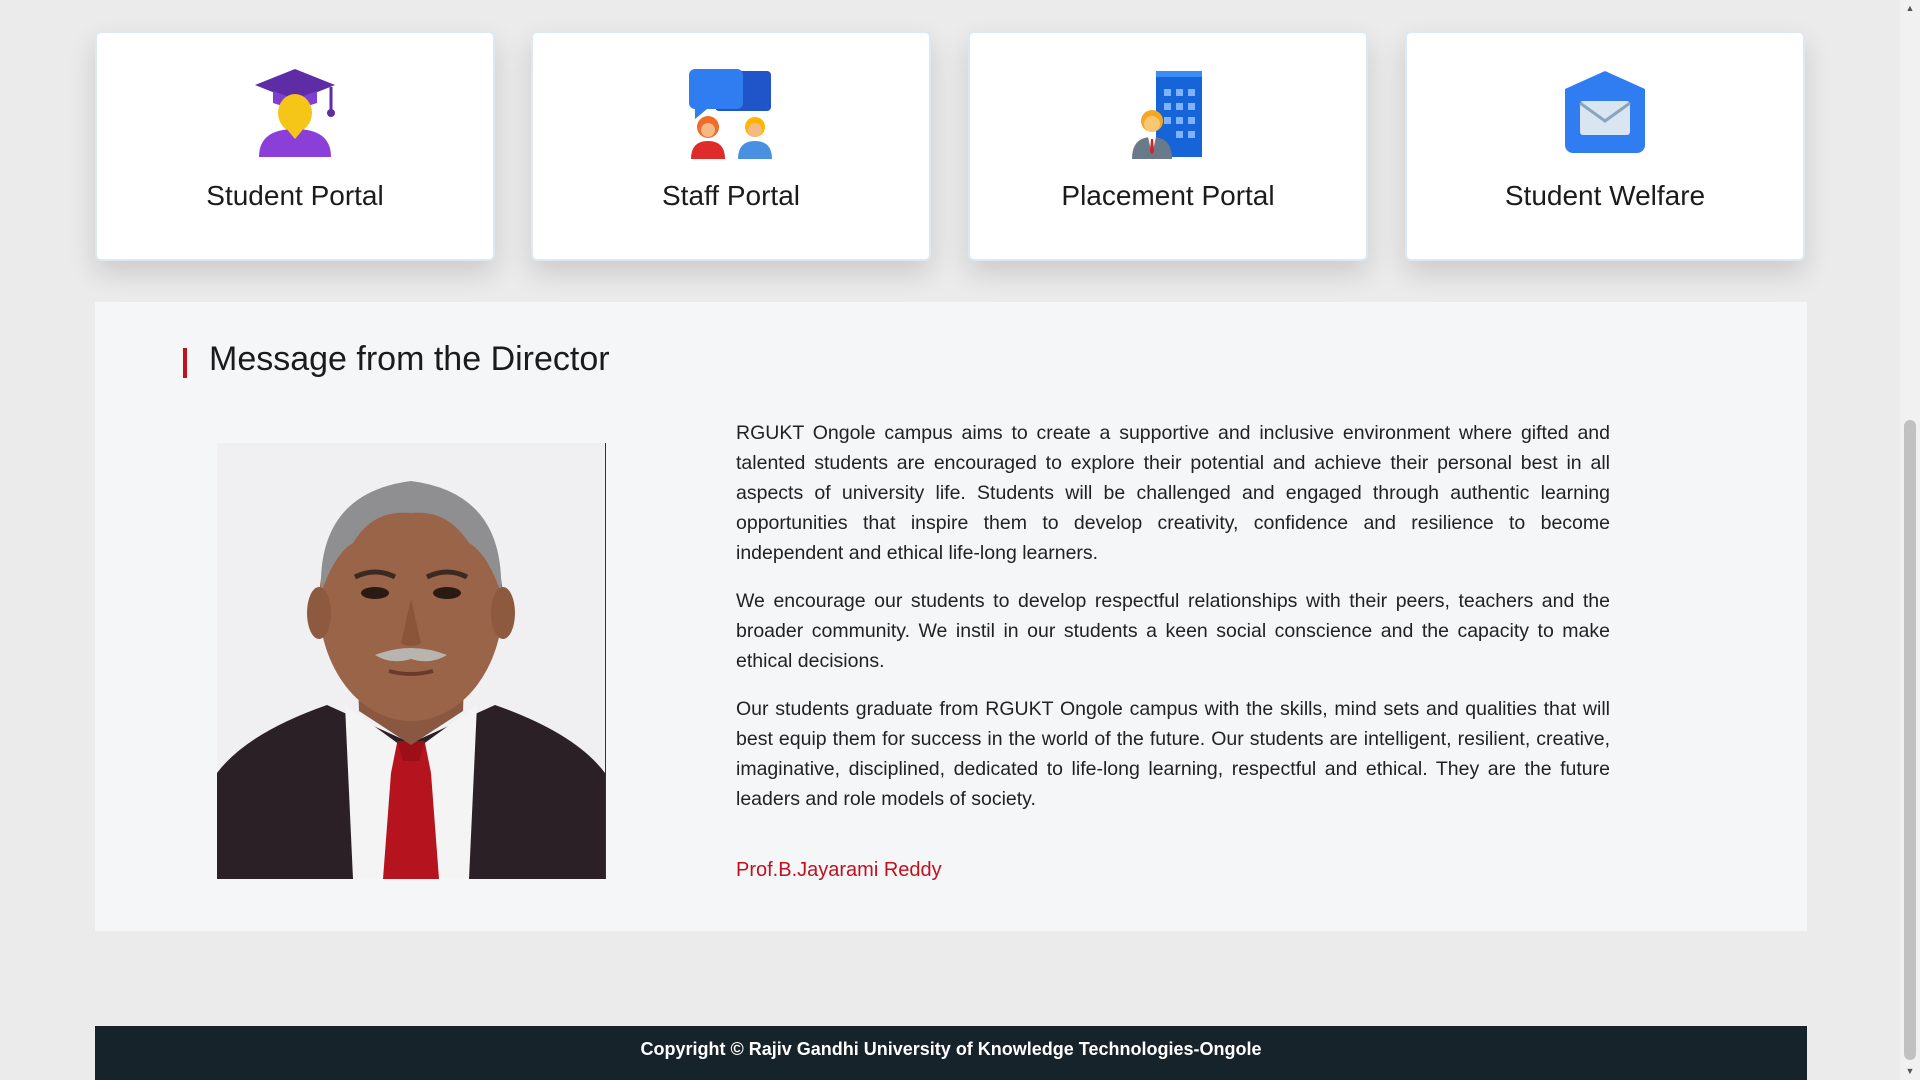 The width and height of the screenshot is (1920, 1080). What do you see at coordinates (409, 359) in the screenshot?
I see `section-title: Message from the Director` at bounding box center [409, 359].